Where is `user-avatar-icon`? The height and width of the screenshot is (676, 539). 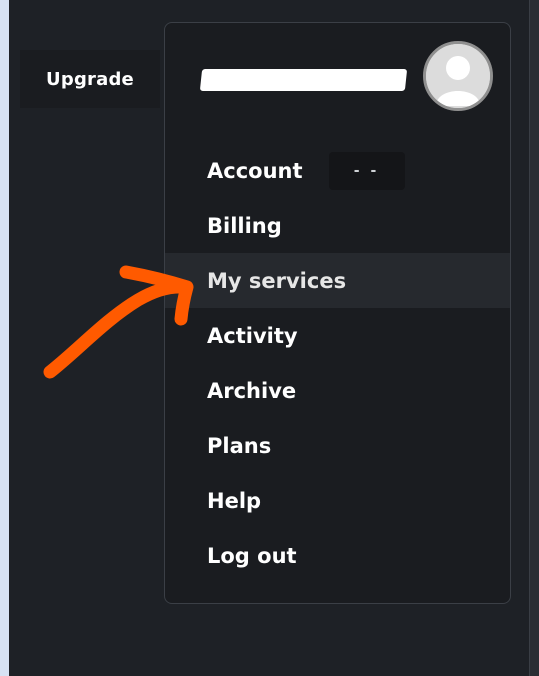
user-avatar-icon is located at coordinates (458, 76).